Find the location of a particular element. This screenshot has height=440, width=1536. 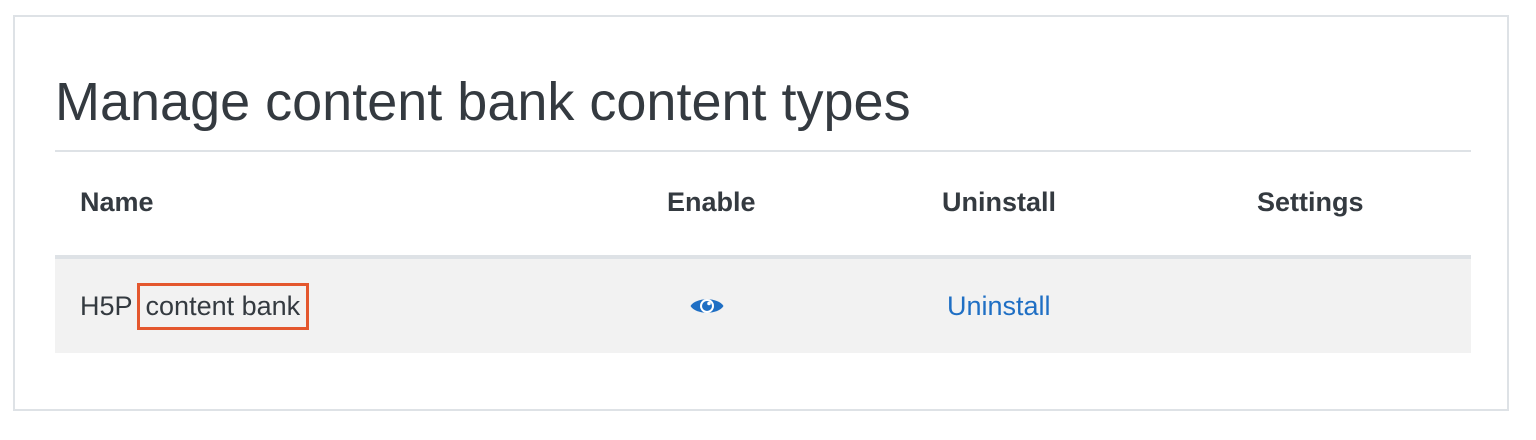

column-header-uninstall: Uninstall is located at coordinates (999, 202).